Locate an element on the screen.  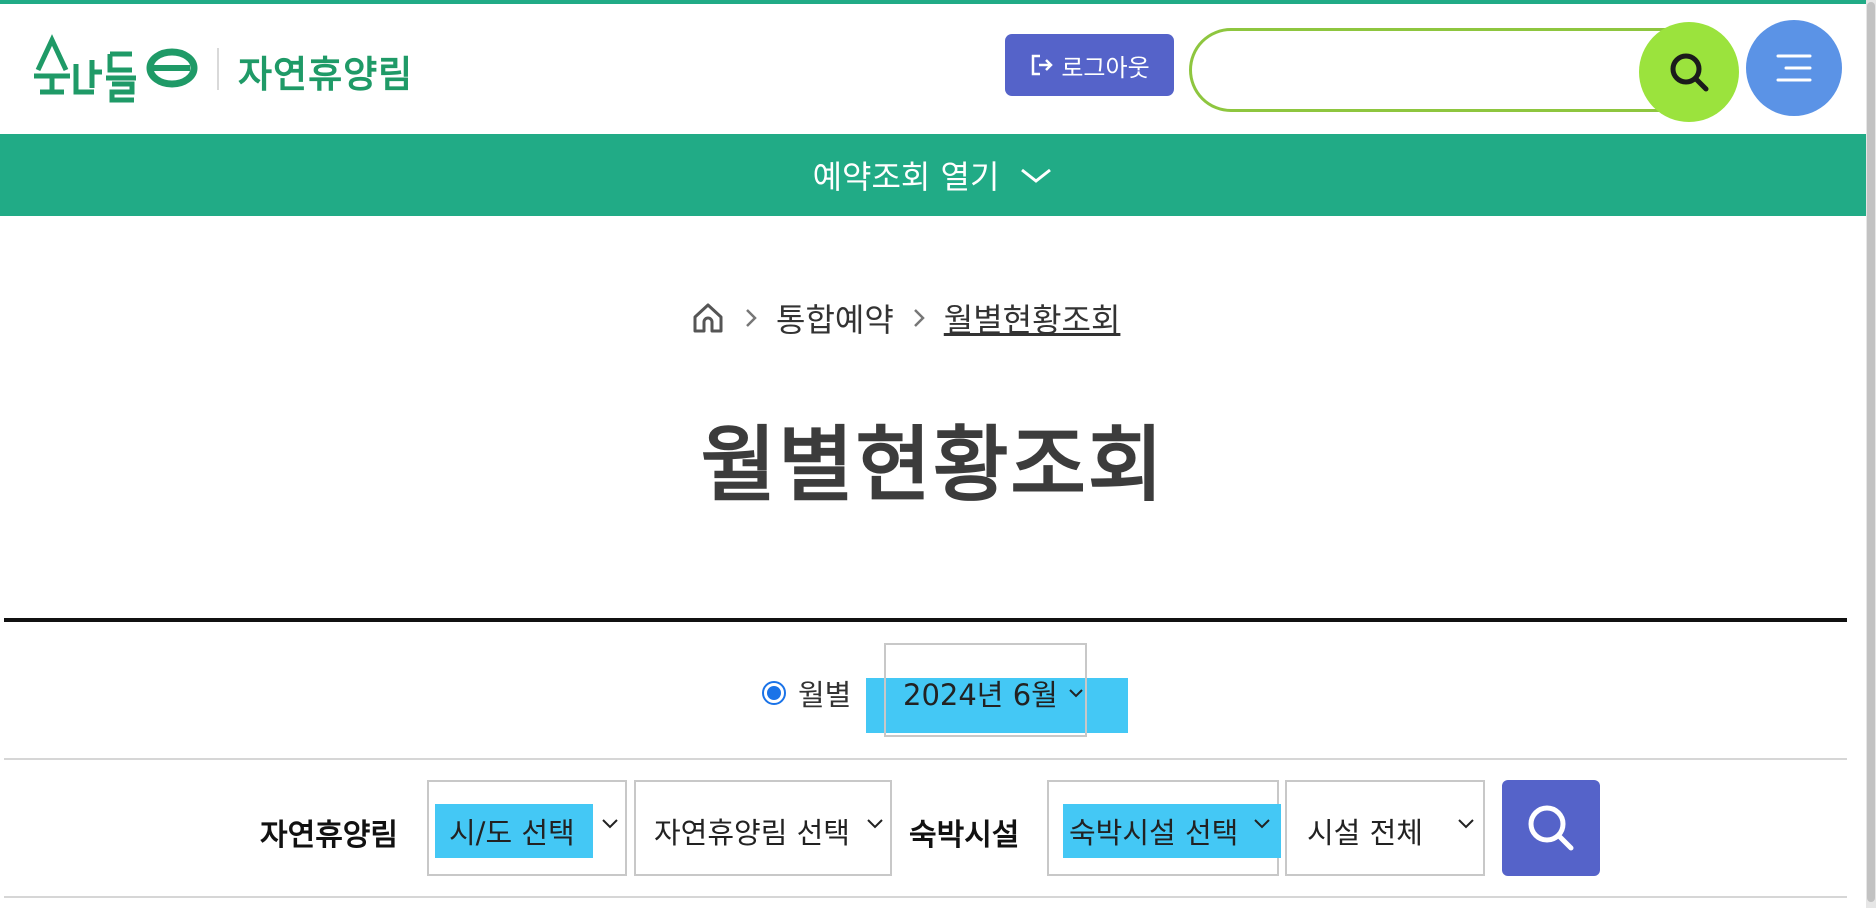
month-select-value-wrap: 2024년 6월 is located at coordinates (993, 693).